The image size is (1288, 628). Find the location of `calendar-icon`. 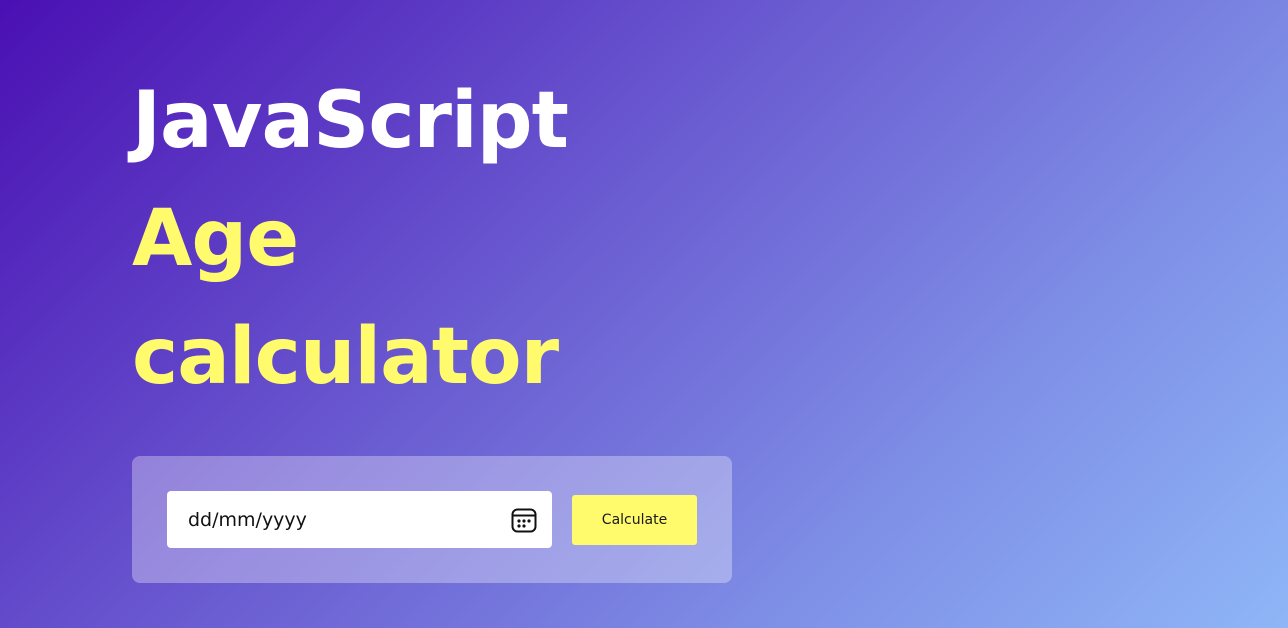

calendar-icon is located at coordinates (524, 520).